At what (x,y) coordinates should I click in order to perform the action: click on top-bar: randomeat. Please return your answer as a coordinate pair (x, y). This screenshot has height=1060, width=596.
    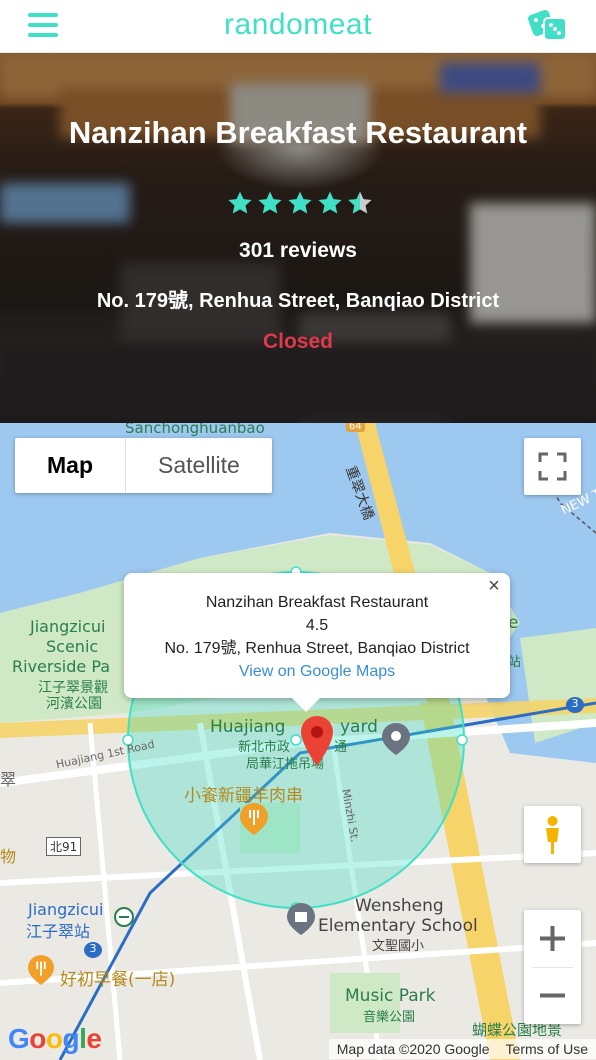
    Looking at the image, I should click on (298, 26).